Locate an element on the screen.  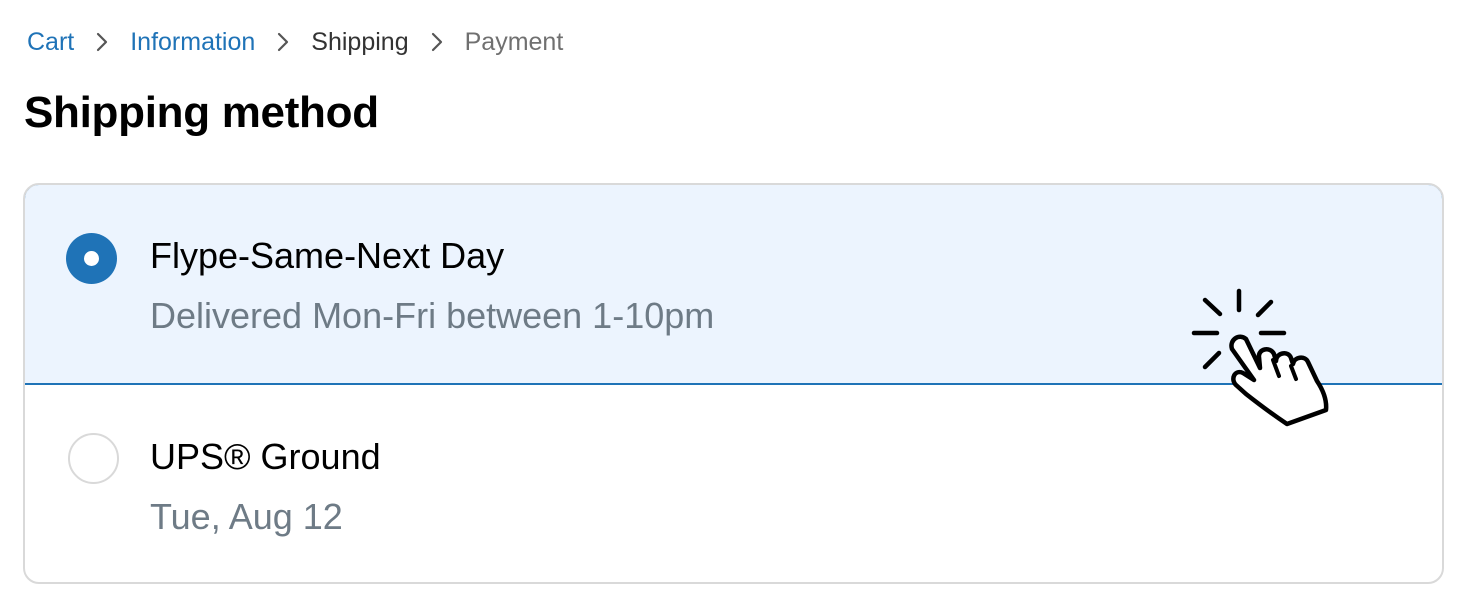
shipping-option-detail: Tue, Aug 12 is located at coordinates (246, 516).